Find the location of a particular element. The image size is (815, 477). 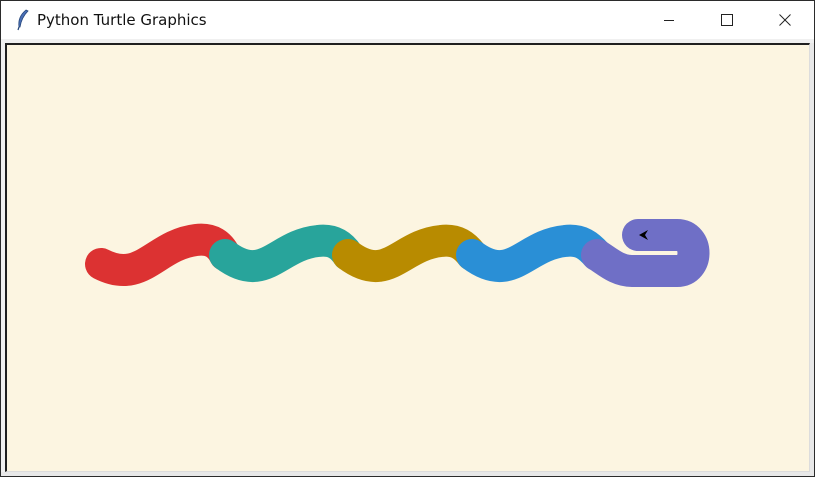

title-bar: Python Turtle Graphics is located at coordinates (407, 20).